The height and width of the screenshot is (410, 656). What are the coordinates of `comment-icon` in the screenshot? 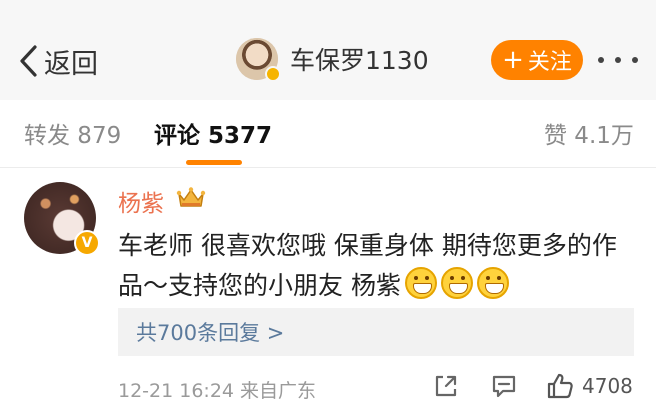 It's located at (504, 386).